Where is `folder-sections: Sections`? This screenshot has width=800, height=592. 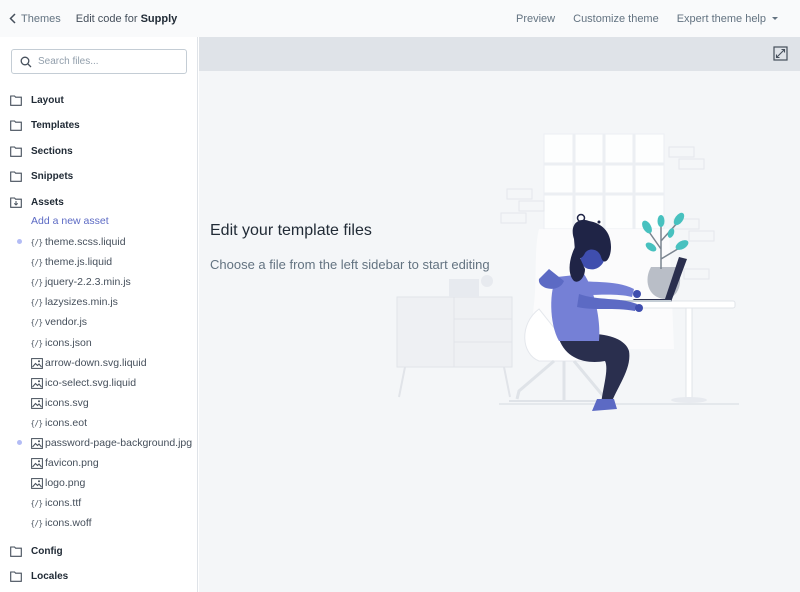
folder-sections: Sections is located at coordinates (41, 151).